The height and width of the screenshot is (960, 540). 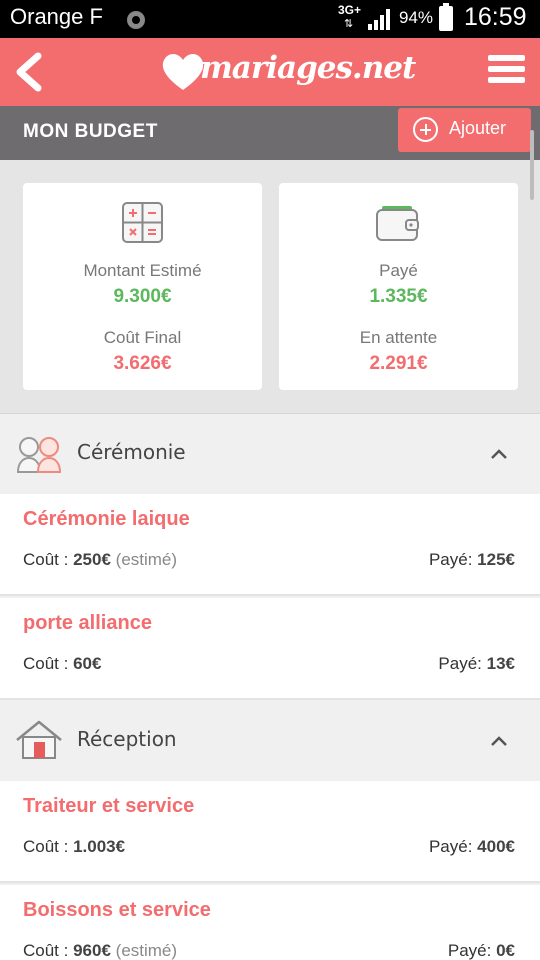 I want to click on couple-icon, so click(x=39, y=455).